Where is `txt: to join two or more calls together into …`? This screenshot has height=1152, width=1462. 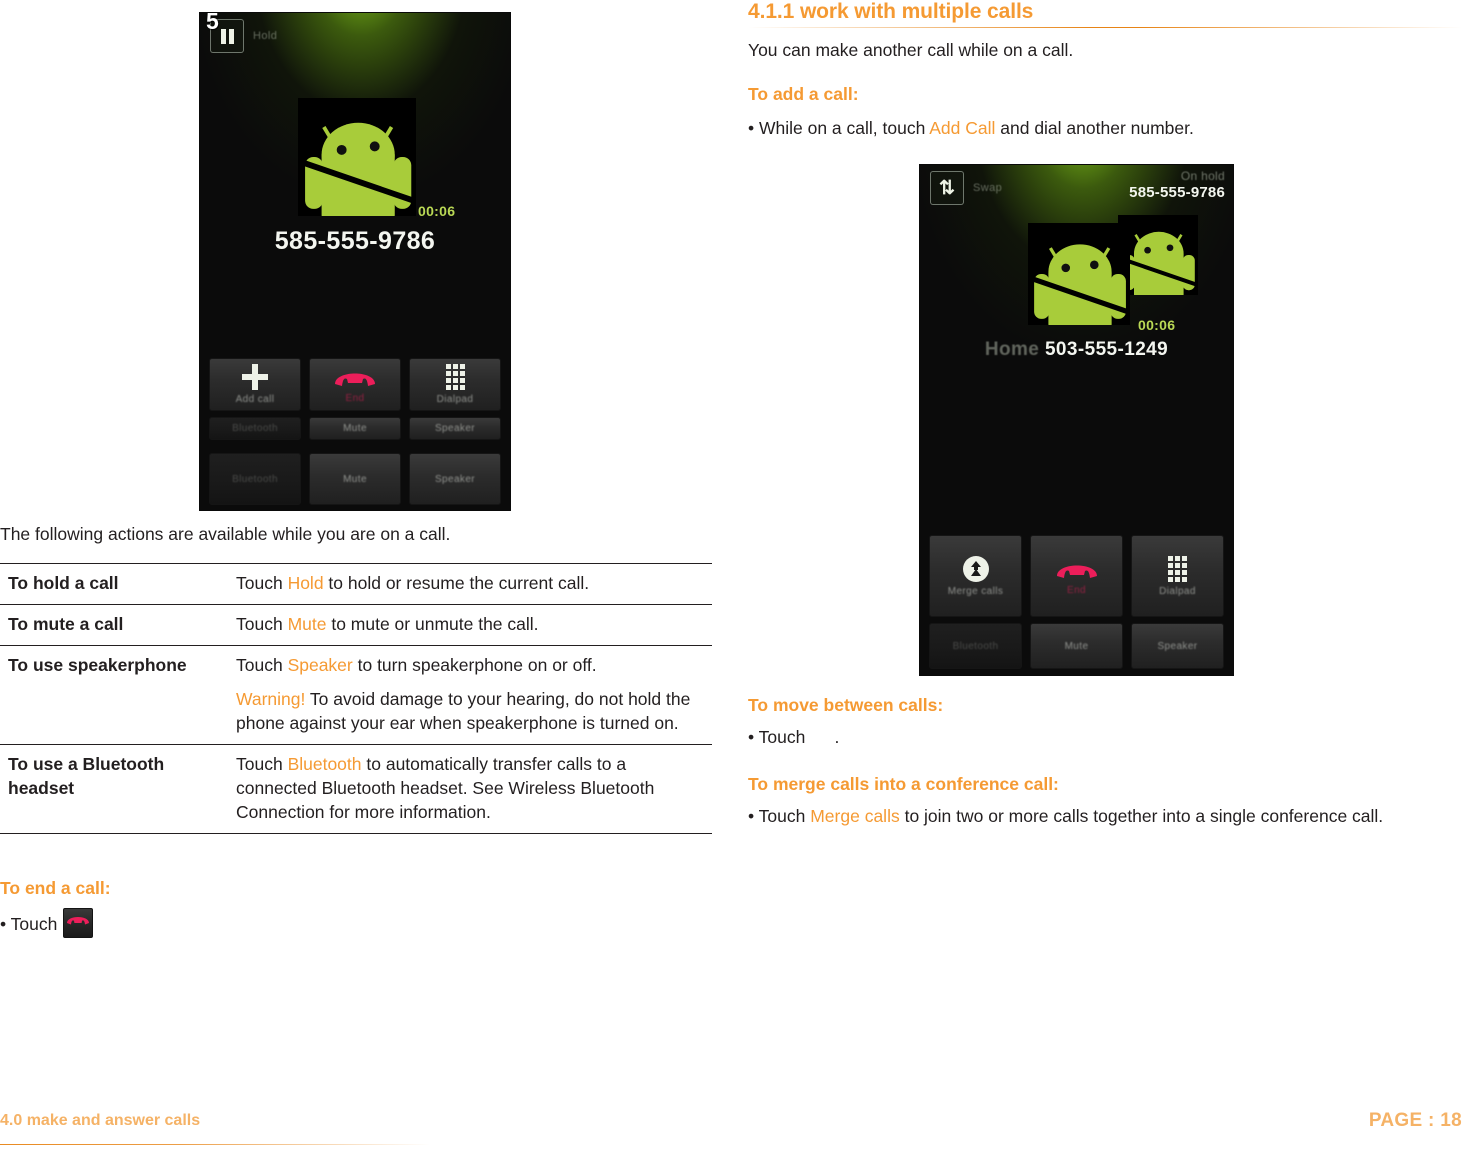
txt: to join two or more calls together into … is located at coordinates (1141, 816).